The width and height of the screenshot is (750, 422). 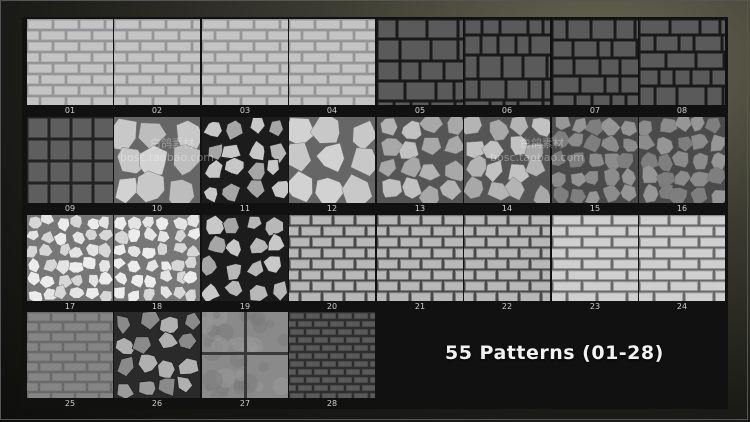 I want to click on pattern-number: 28, so click(x=332, y=403).